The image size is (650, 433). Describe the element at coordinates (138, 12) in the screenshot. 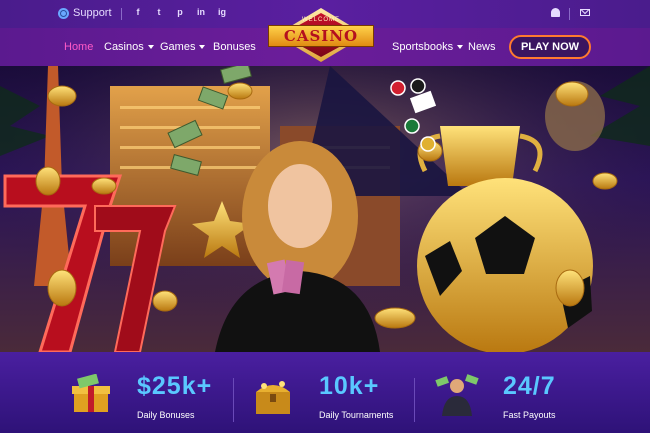

I see `facebook-icon: f` at that location.